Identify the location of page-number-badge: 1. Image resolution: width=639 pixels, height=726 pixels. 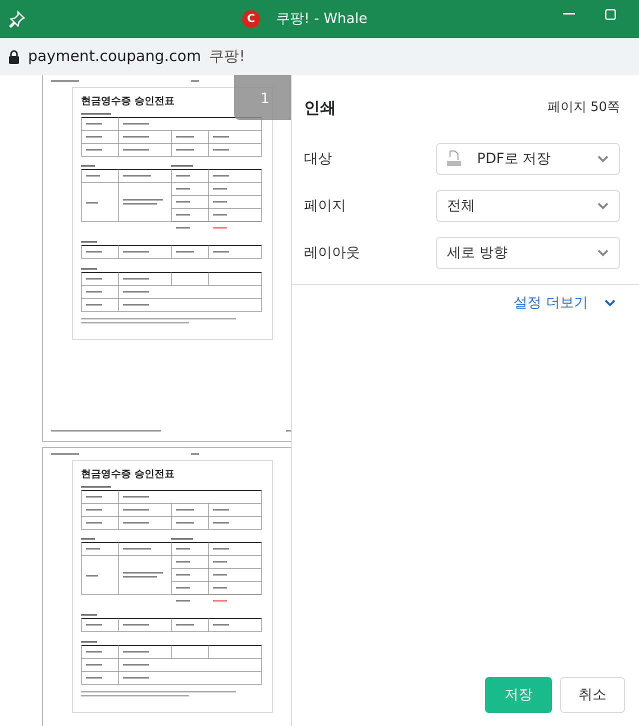
(262, 97).